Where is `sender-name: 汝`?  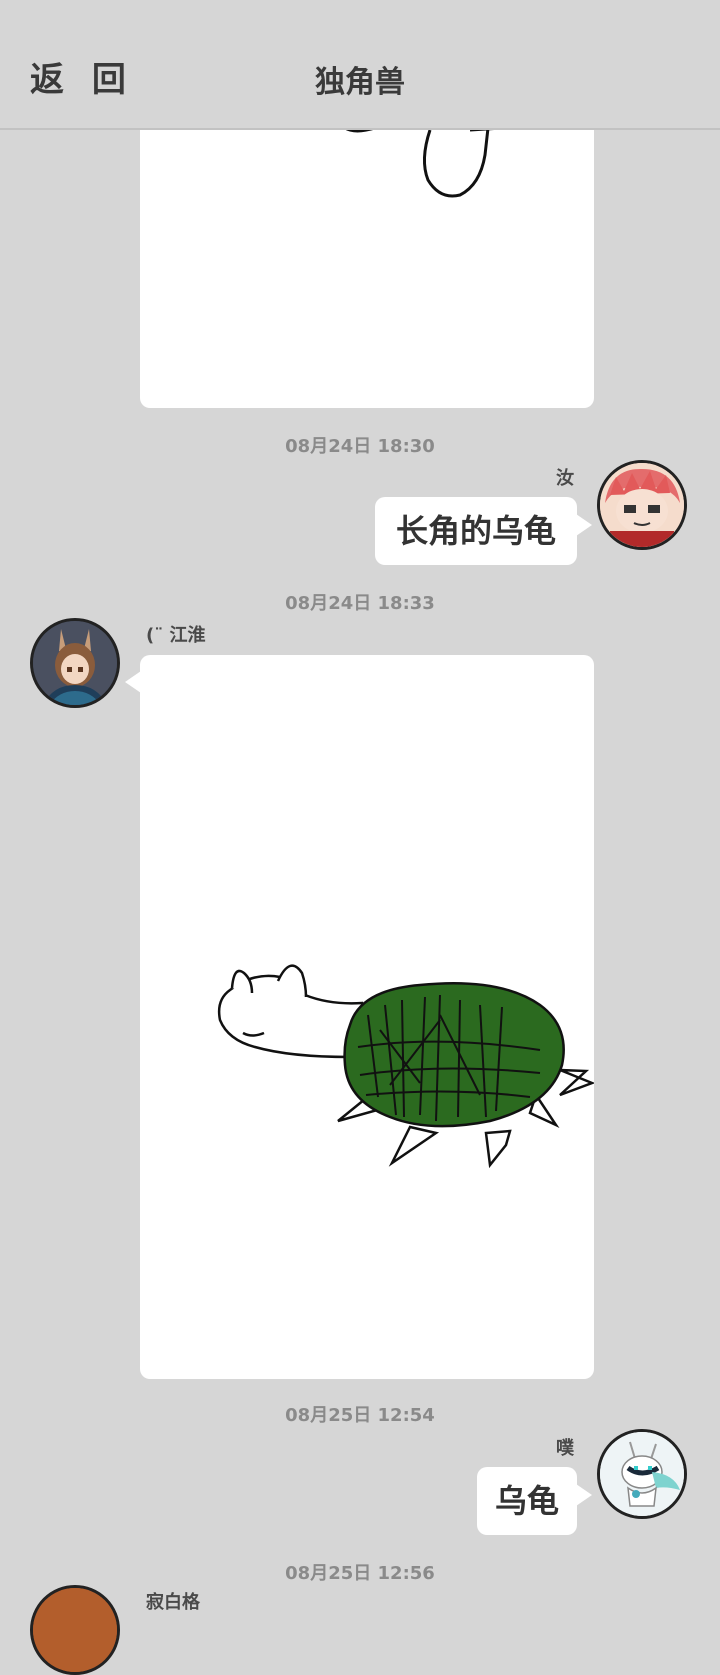 sender-name: 汝 is located at coordinates (565, 478).